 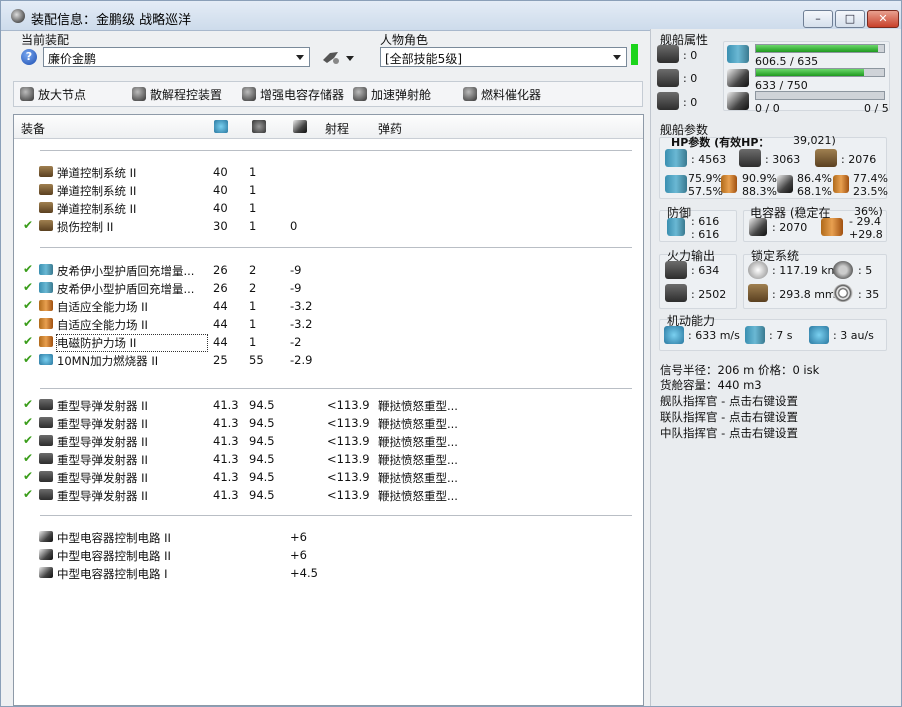 I want to click on module-name: 自适应全能力场 II, so click(x=102, y=307).